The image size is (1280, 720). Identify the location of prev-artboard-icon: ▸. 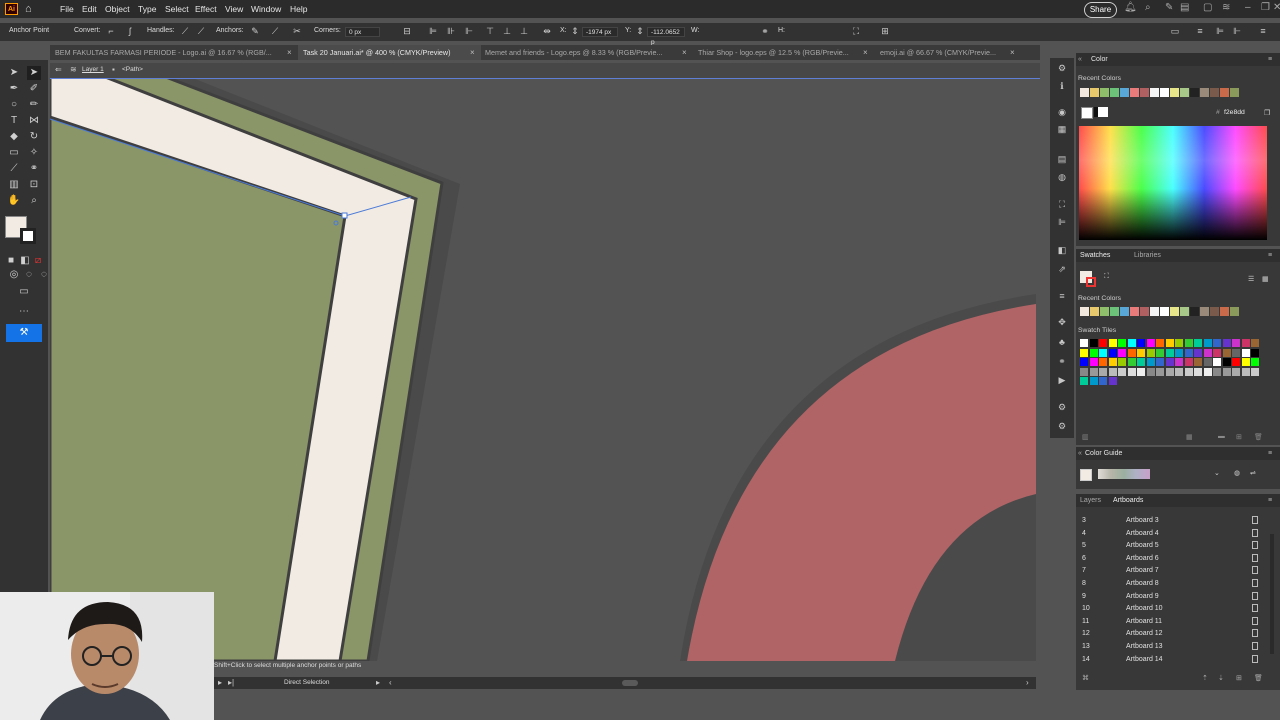
(220, 682).